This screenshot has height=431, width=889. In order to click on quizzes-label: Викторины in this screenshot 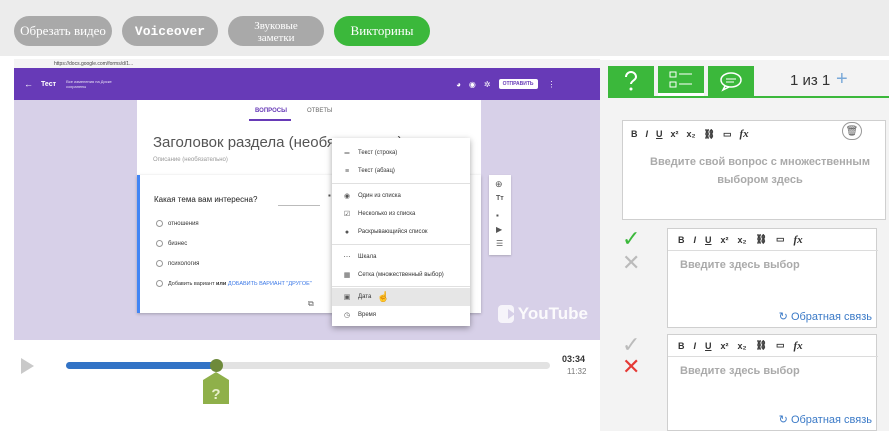, I will do `click(382, 30)`.